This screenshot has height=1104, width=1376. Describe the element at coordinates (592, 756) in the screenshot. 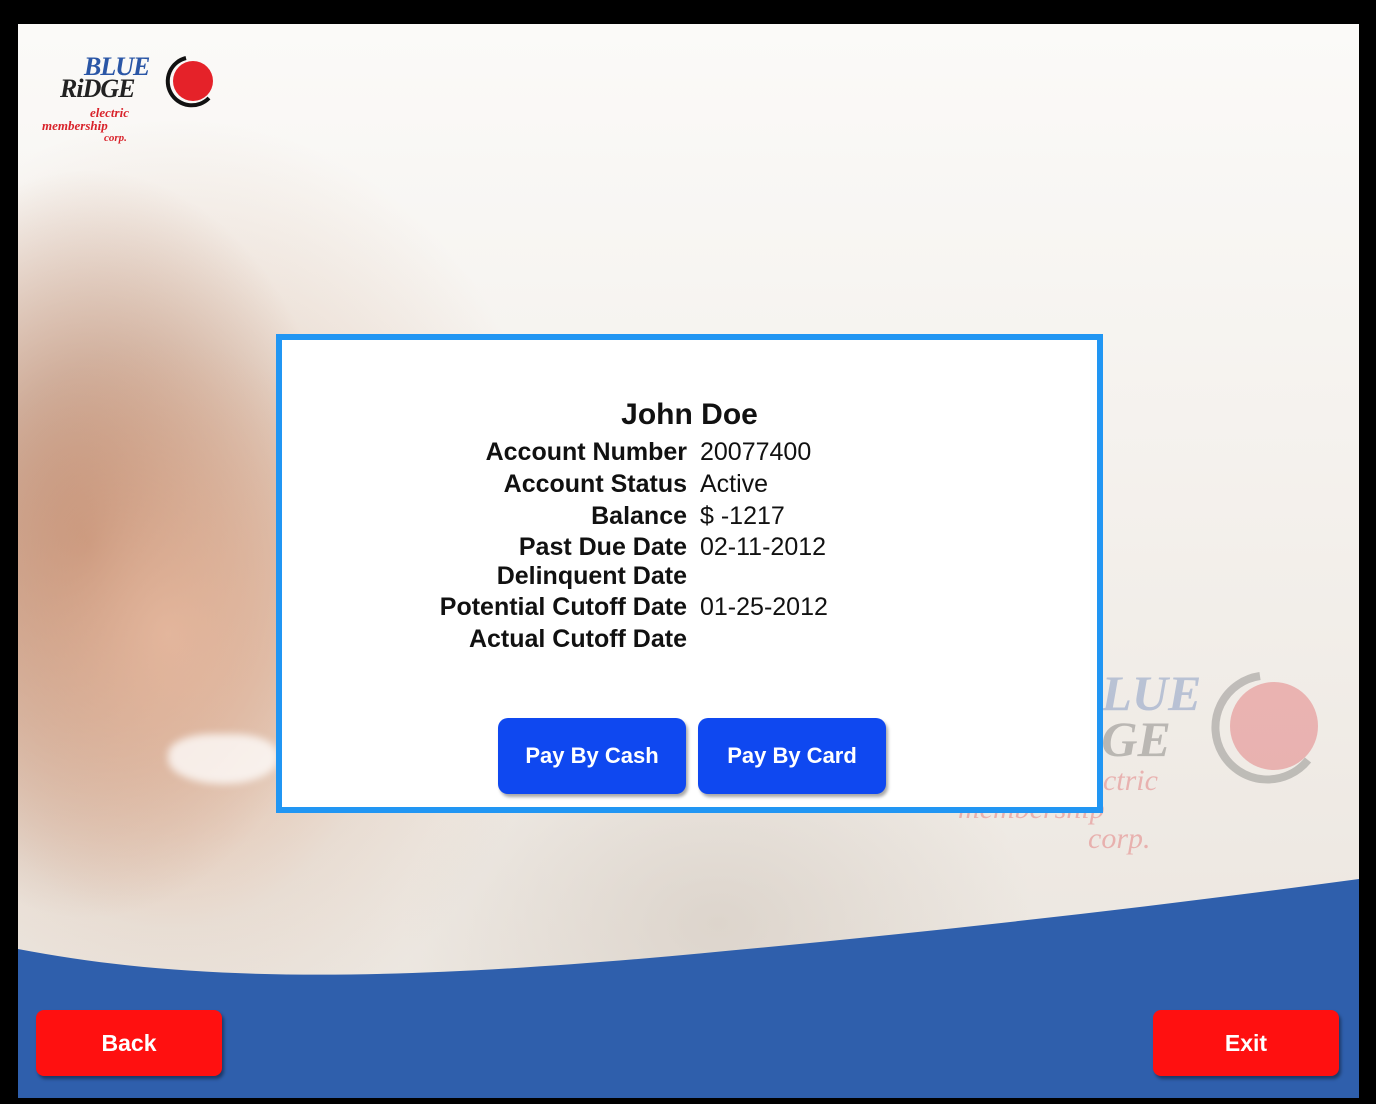

I see `pay-by-cash-button: Pay By Cash` at that location.